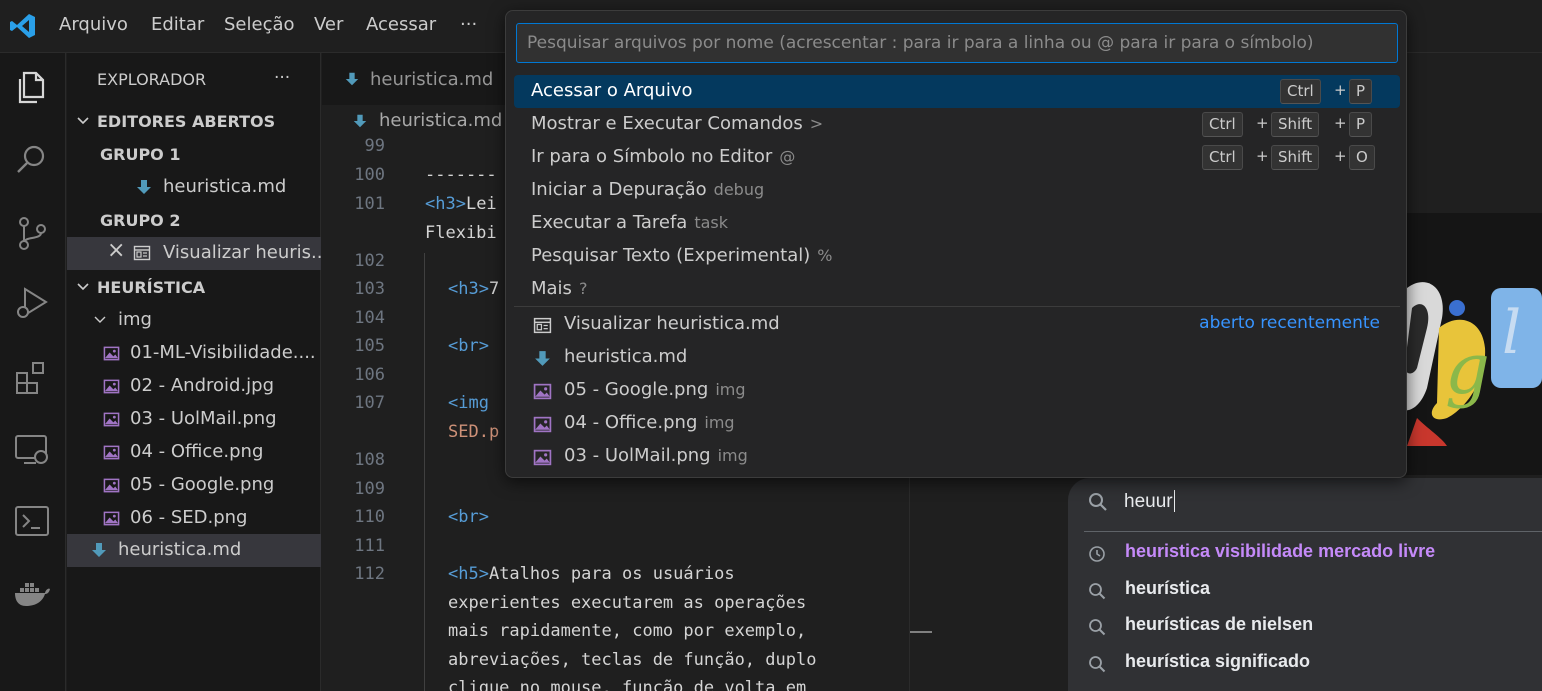 The width and height of the screenshot is (1542, 691). What do you see at coordinates (189, 517) in the screenshot?
I see `file-label: 06 - SED.png` at bounding box center [189, 517].